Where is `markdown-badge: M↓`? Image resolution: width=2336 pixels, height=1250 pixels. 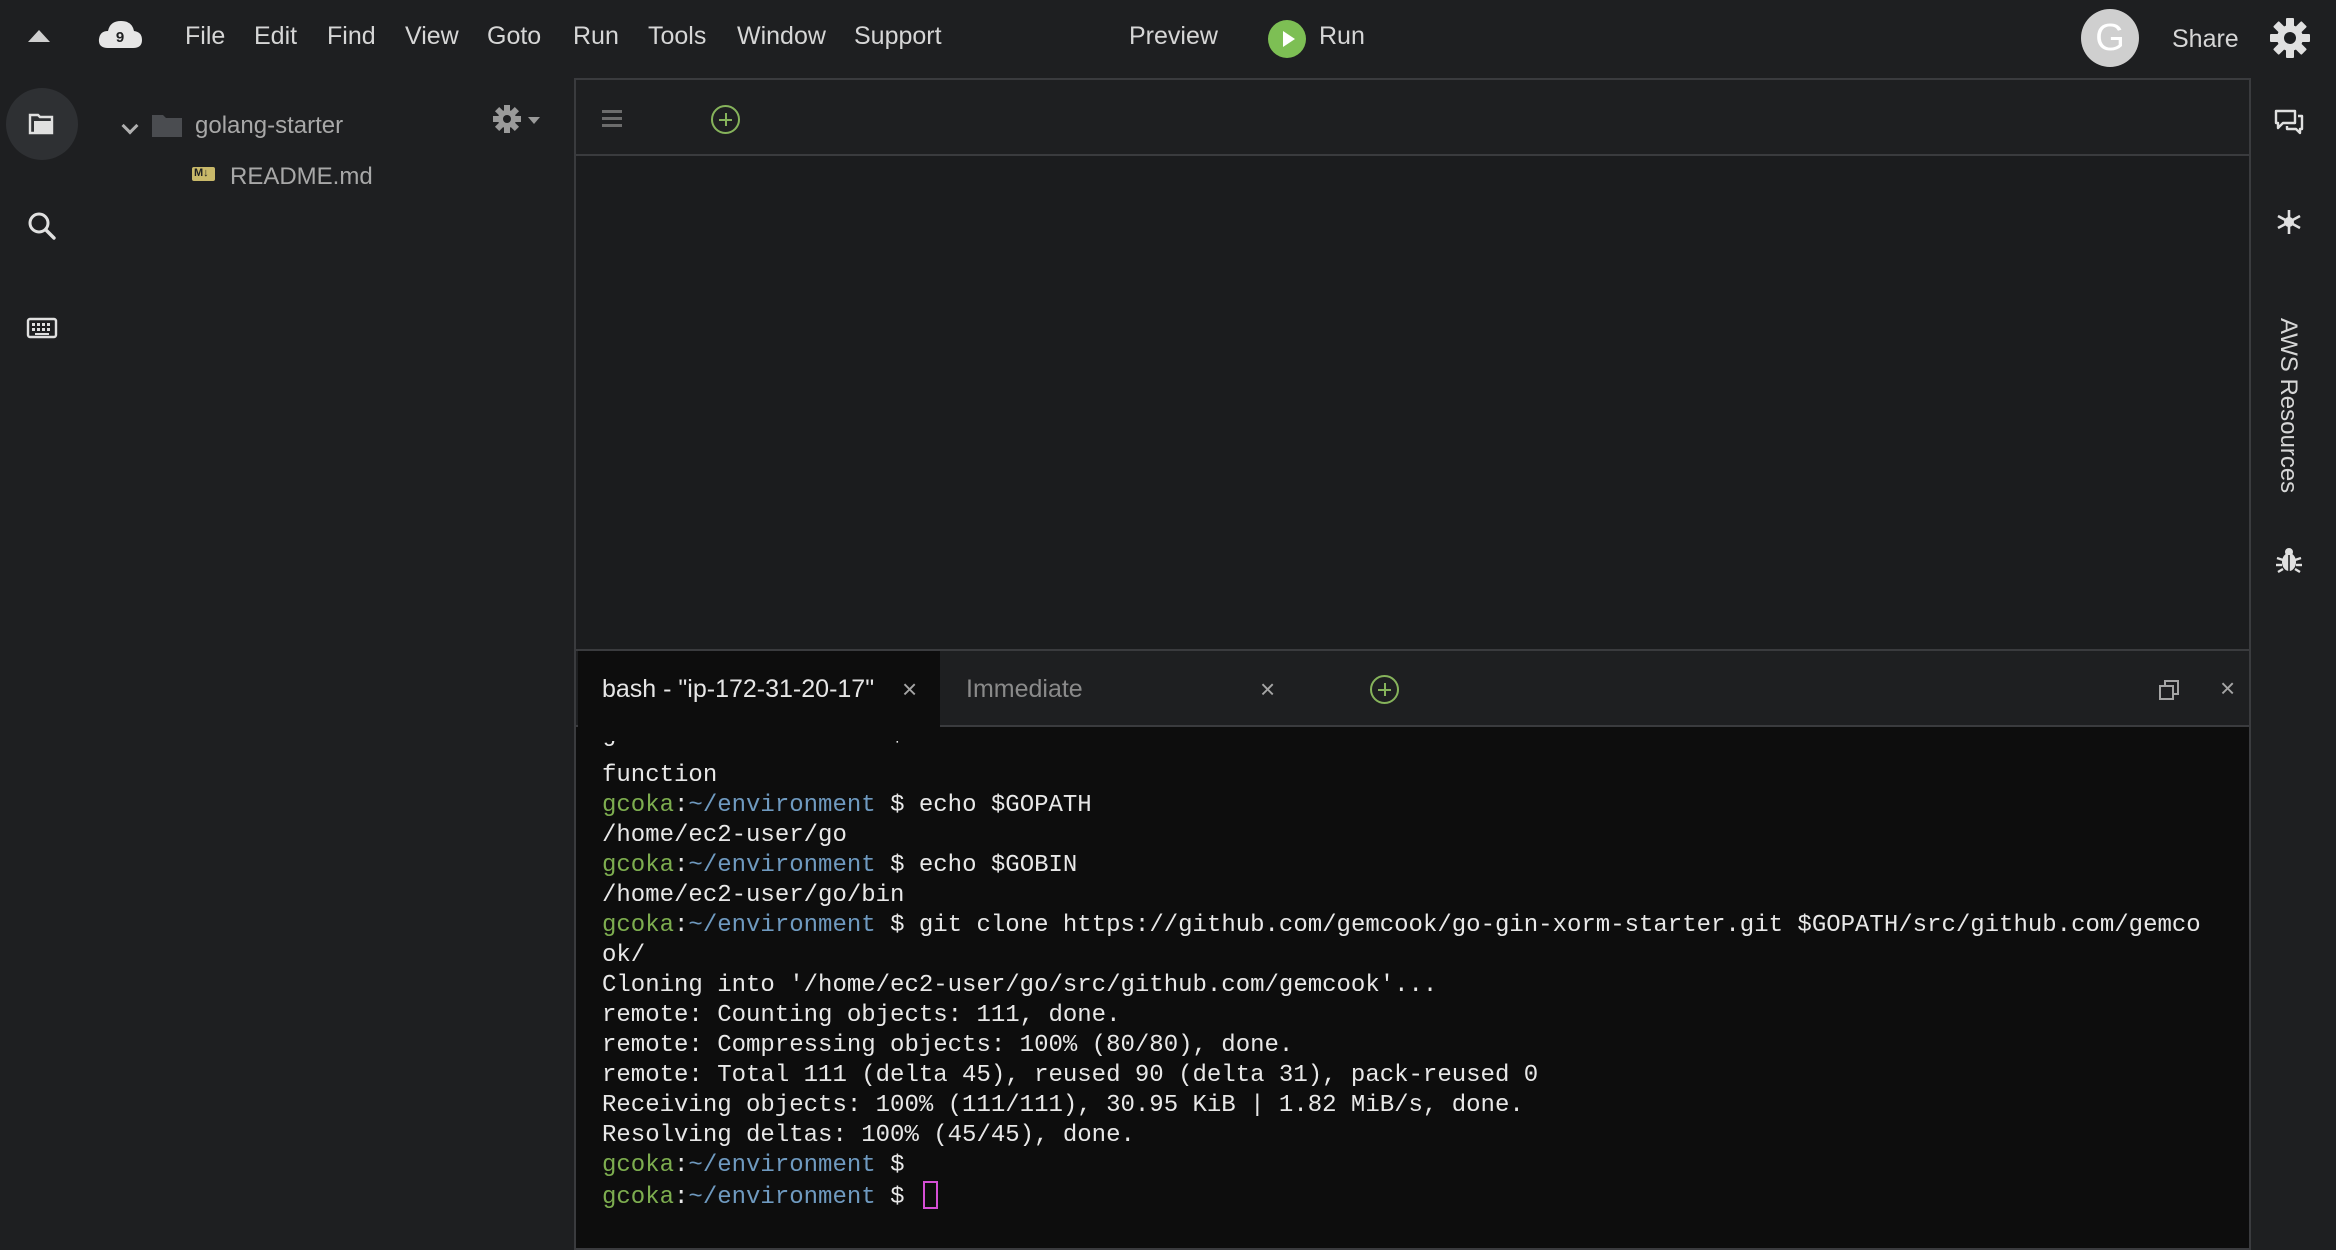 markdown-badge: M↓ is located at coordinates (201, 173).